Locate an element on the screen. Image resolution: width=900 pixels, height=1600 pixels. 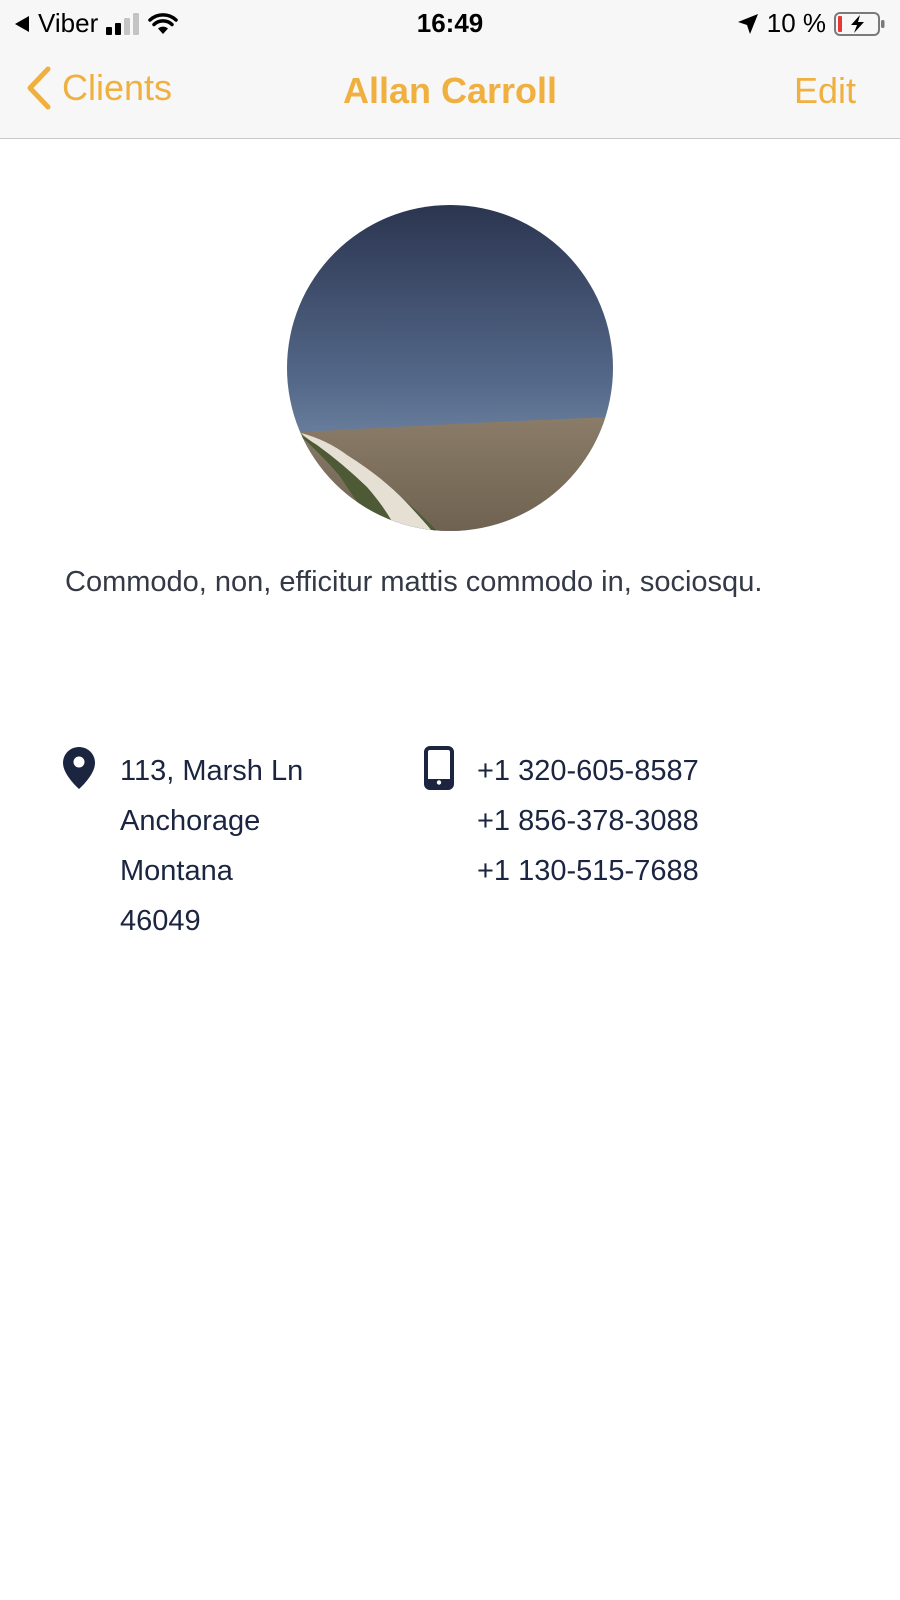
status-right: 10 % is located at coordinates (811, 23).